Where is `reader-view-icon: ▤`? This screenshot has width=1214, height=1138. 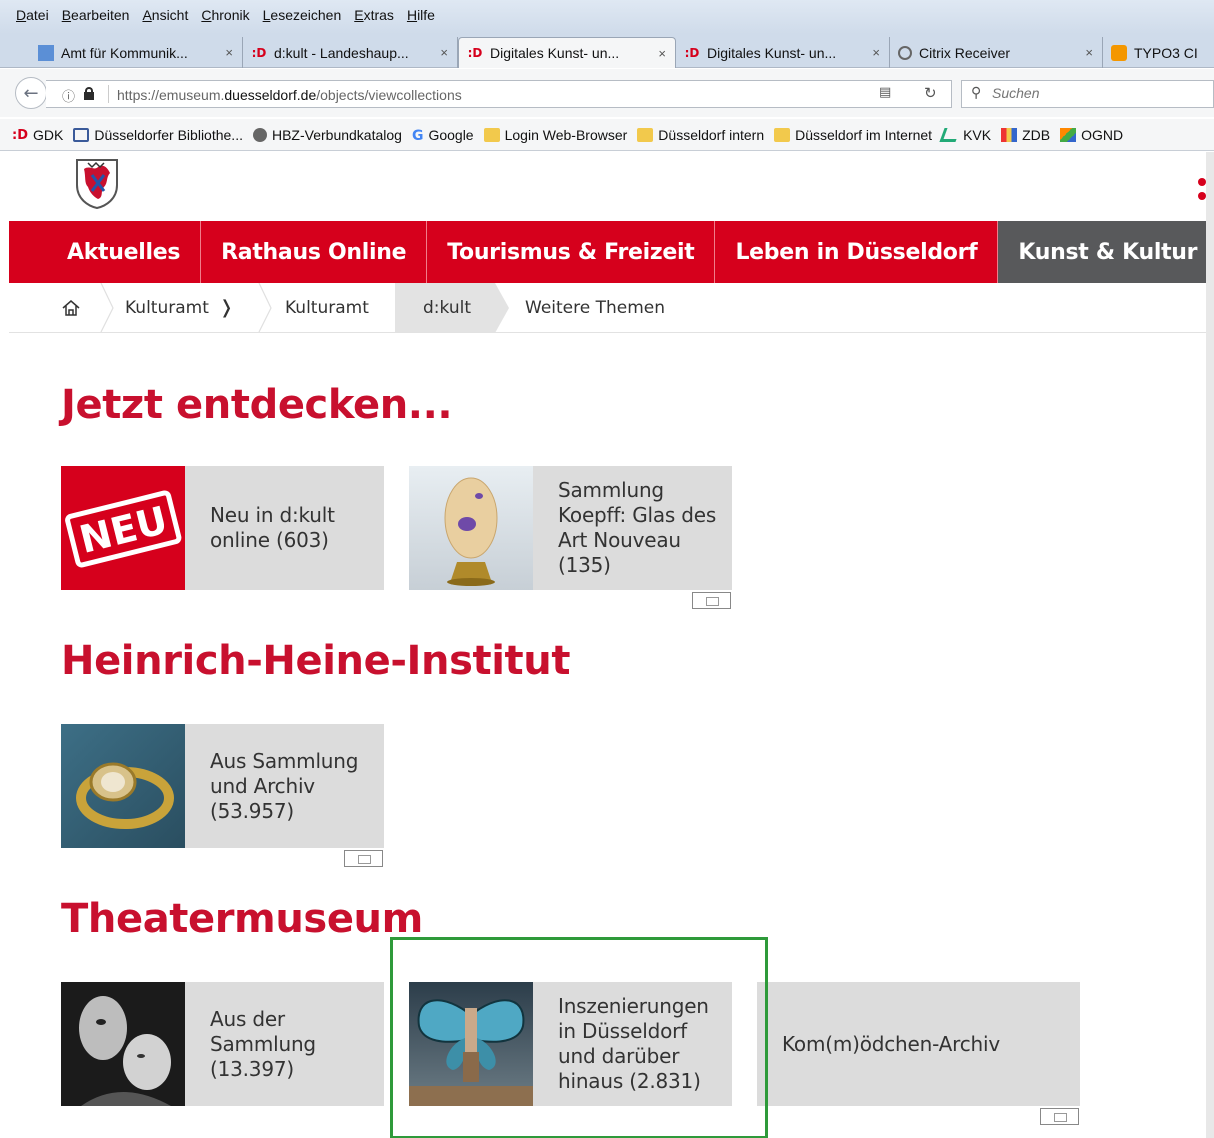 reader-view-icon: ▤ is located at coordinates (885, 92).